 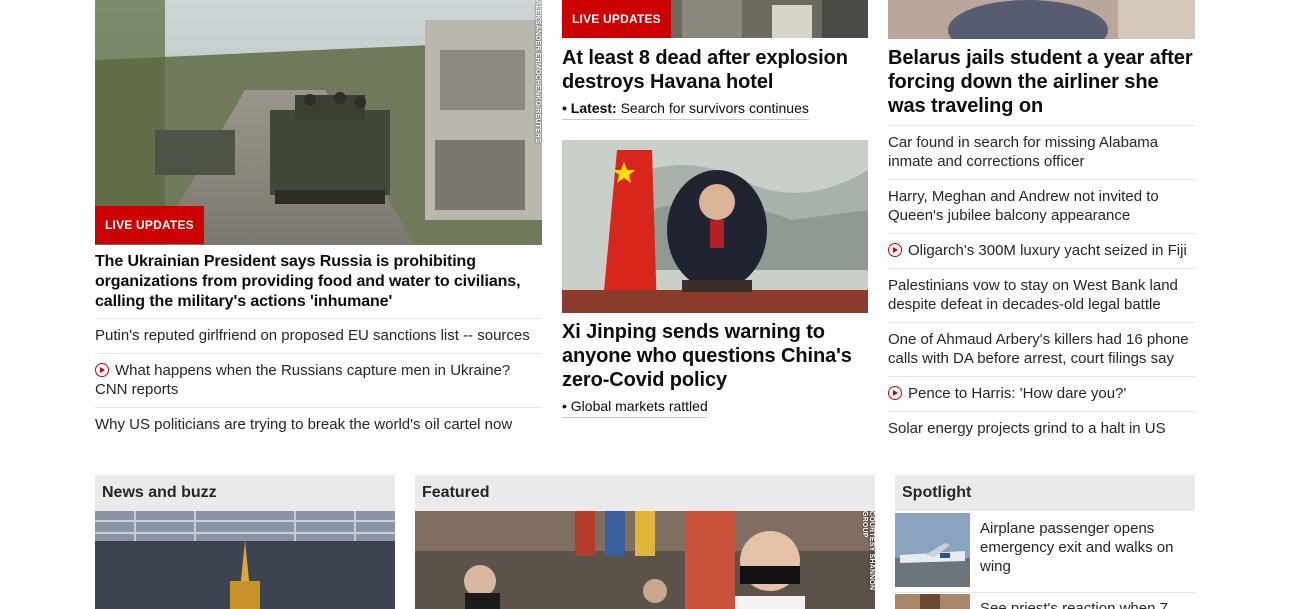 What do you see at coordinates (245, 493) in the screenshot?
I see `news-and-buzz-heading: News and buzz` at bounding box center [245, 493].